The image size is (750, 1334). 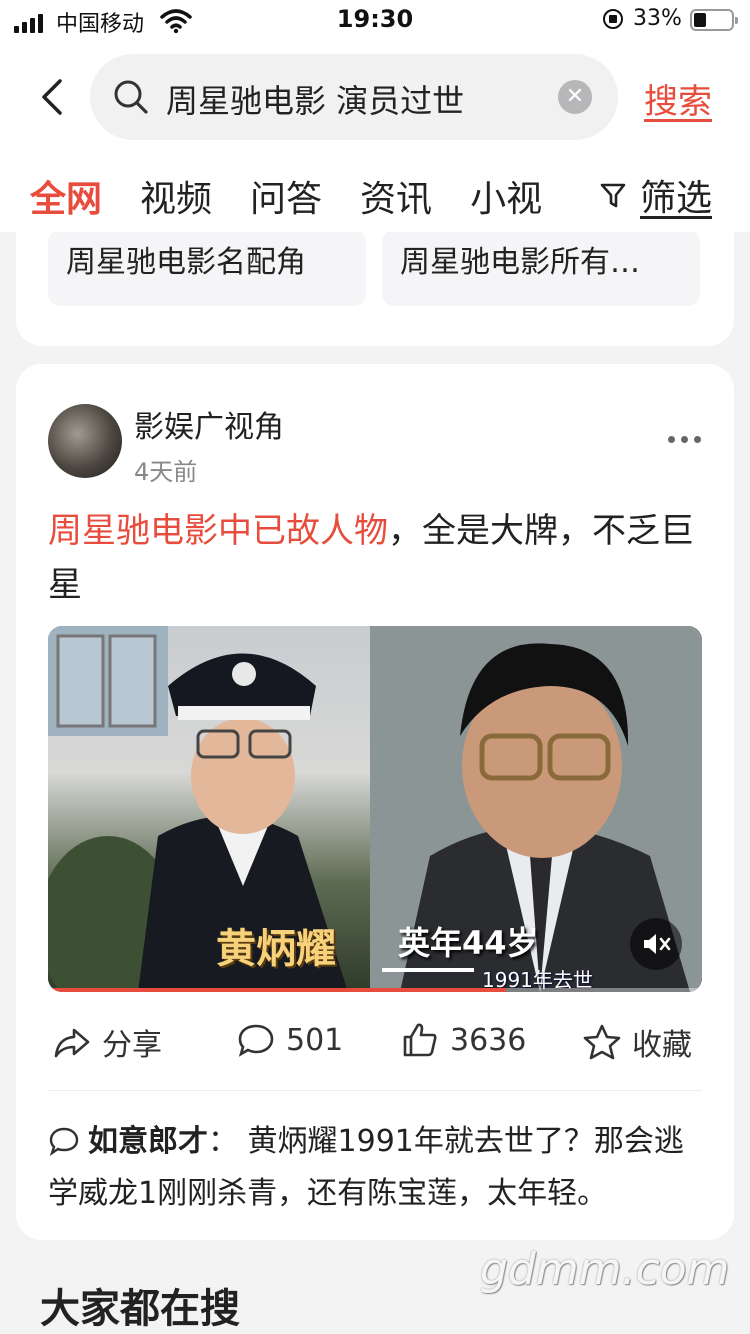 I want to click on search-button: 搜索, so click(x=678, y=98).